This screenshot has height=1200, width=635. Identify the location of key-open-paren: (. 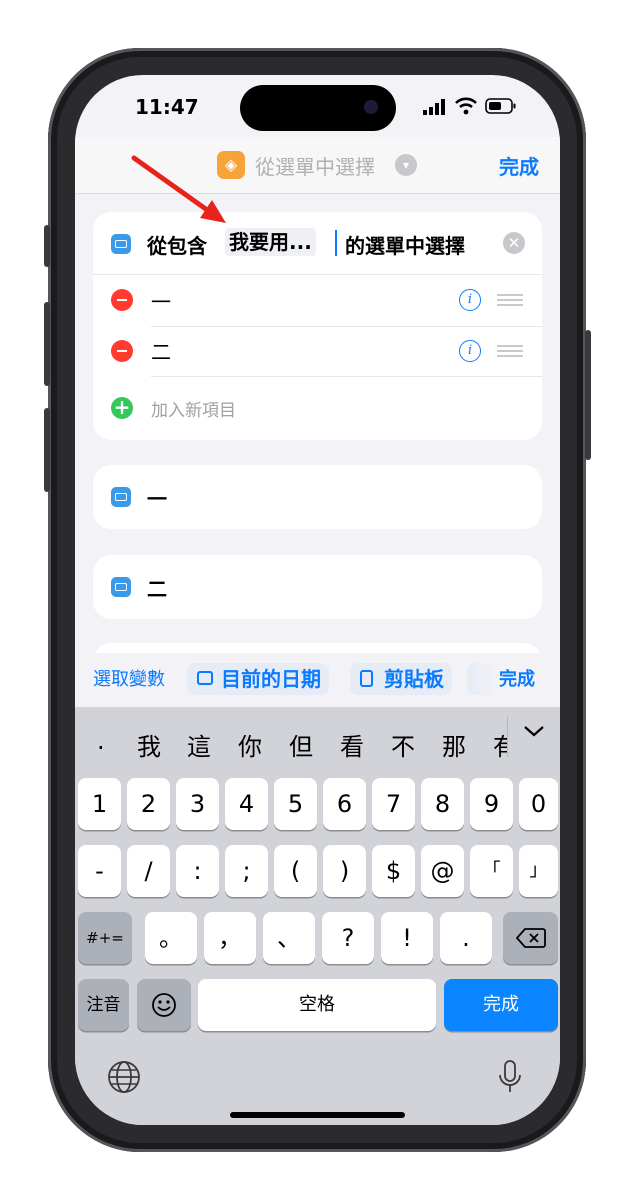
(295, 871).